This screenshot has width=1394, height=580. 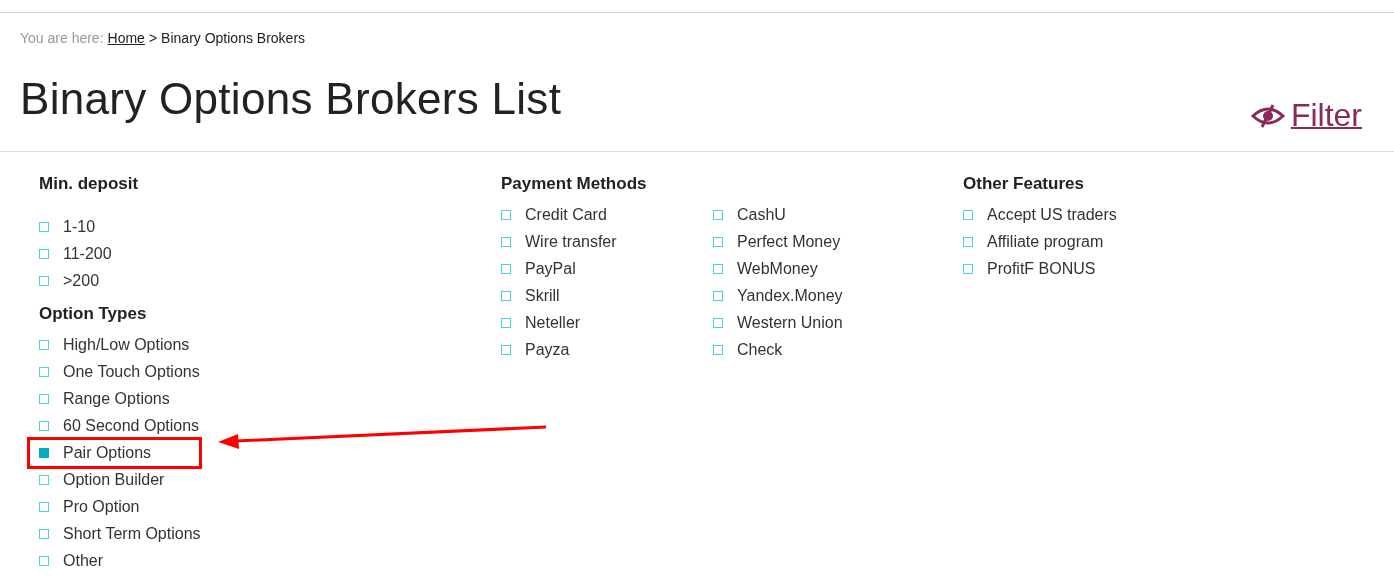 I want to click on option-label: Yandex.Money, so click(x=790, y=295).